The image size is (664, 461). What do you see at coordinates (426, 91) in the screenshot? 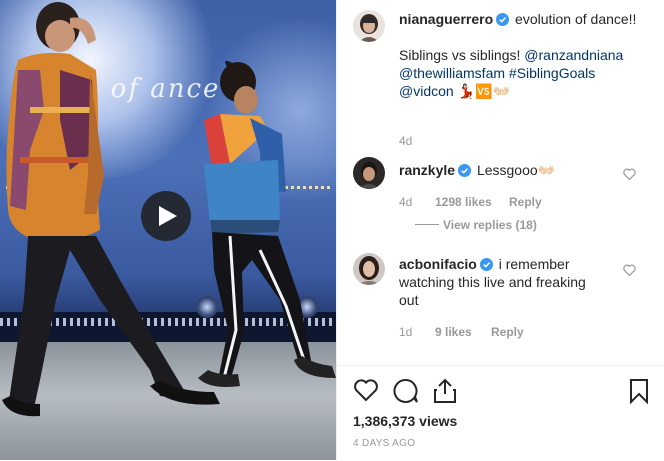
I see `mention-link: @vidcon` at bounding box center [426, 91].